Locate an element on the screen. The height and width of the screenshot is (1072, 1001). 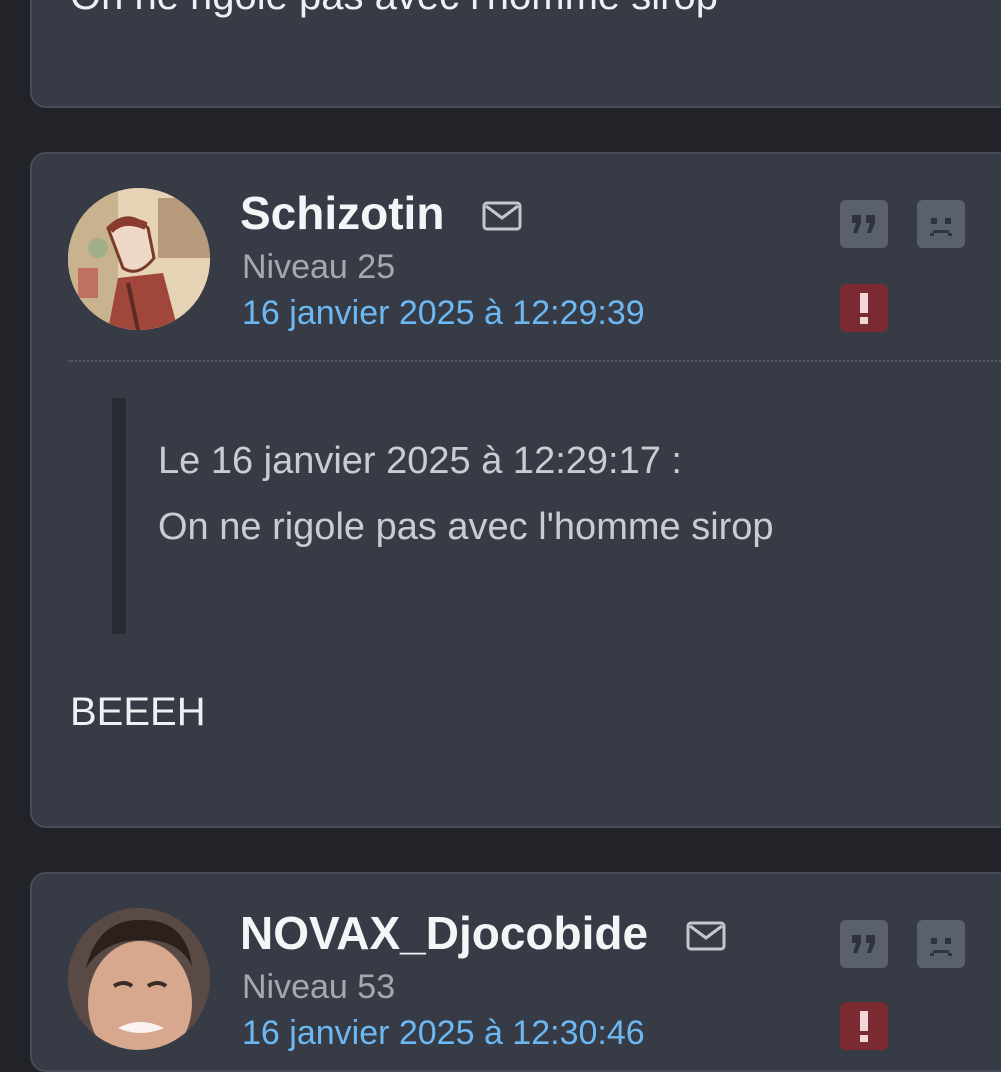
post-date-link: 16 janvier 2025 à 12:30:46 is located at coordinates (443, 1033).